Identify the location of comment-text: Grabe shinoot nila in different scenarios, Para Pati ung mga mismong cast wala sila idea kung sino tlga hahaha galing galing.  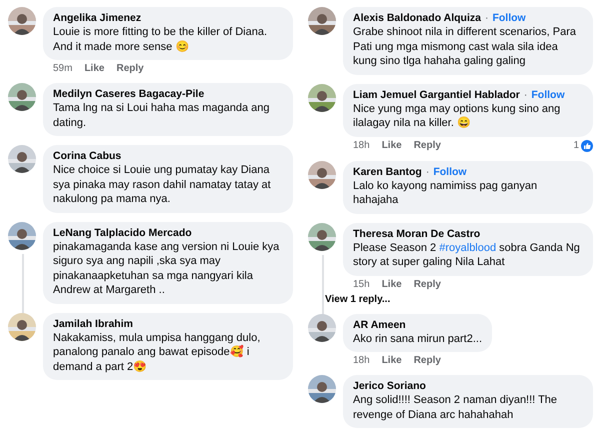
(465, 46).